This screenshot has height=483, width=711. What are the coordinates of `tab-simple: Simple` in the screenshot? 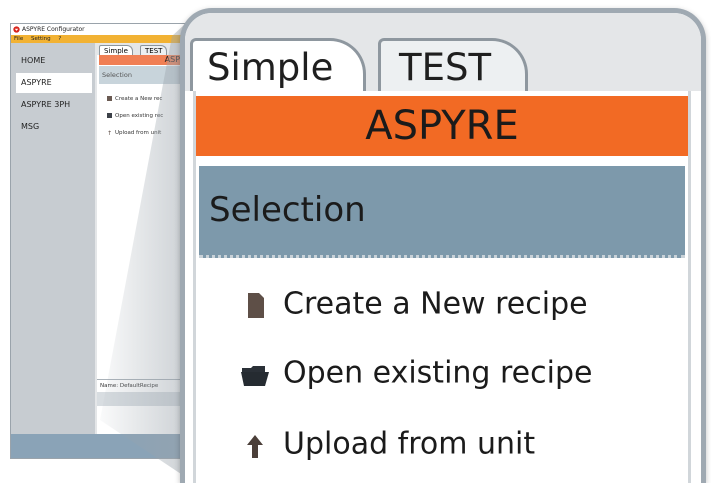 It's located at (278, 64).